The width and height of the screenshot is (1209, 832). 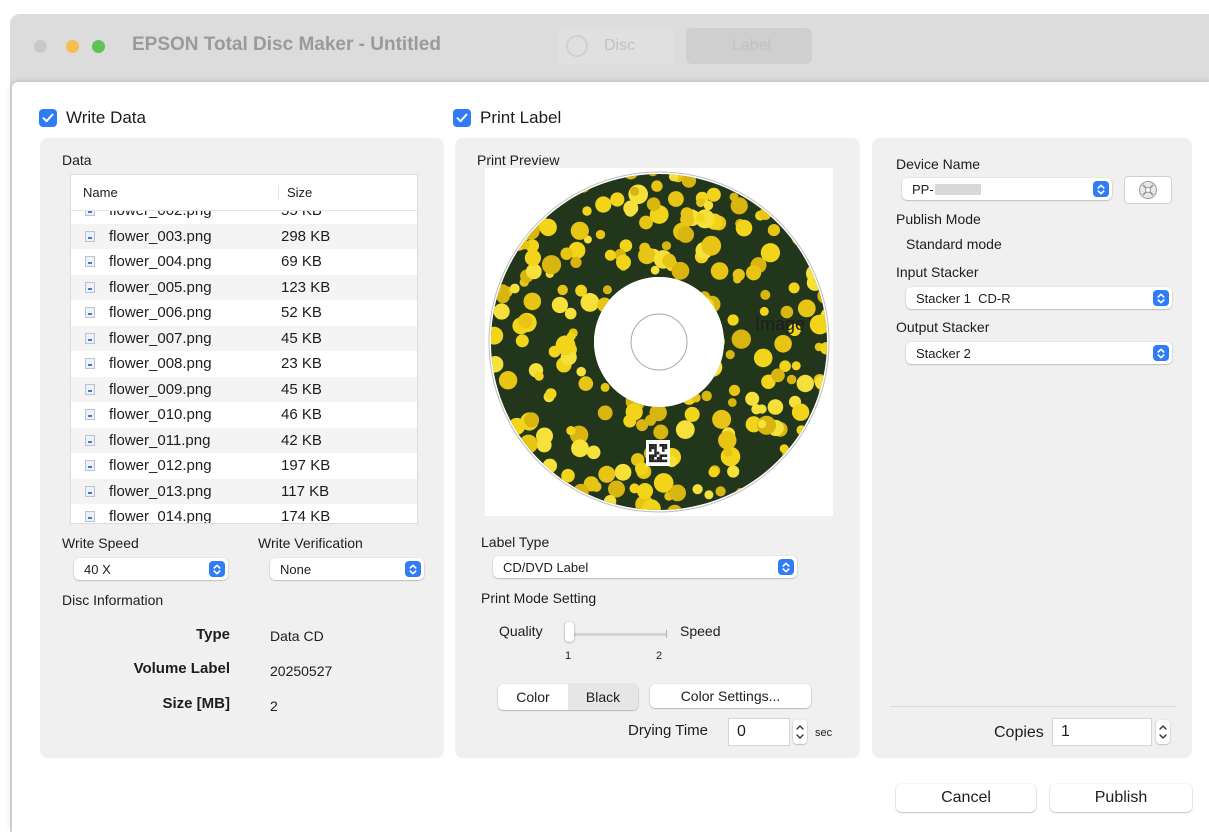 I want to click on file-name: flower_011.png, so click(x=160, y=440).